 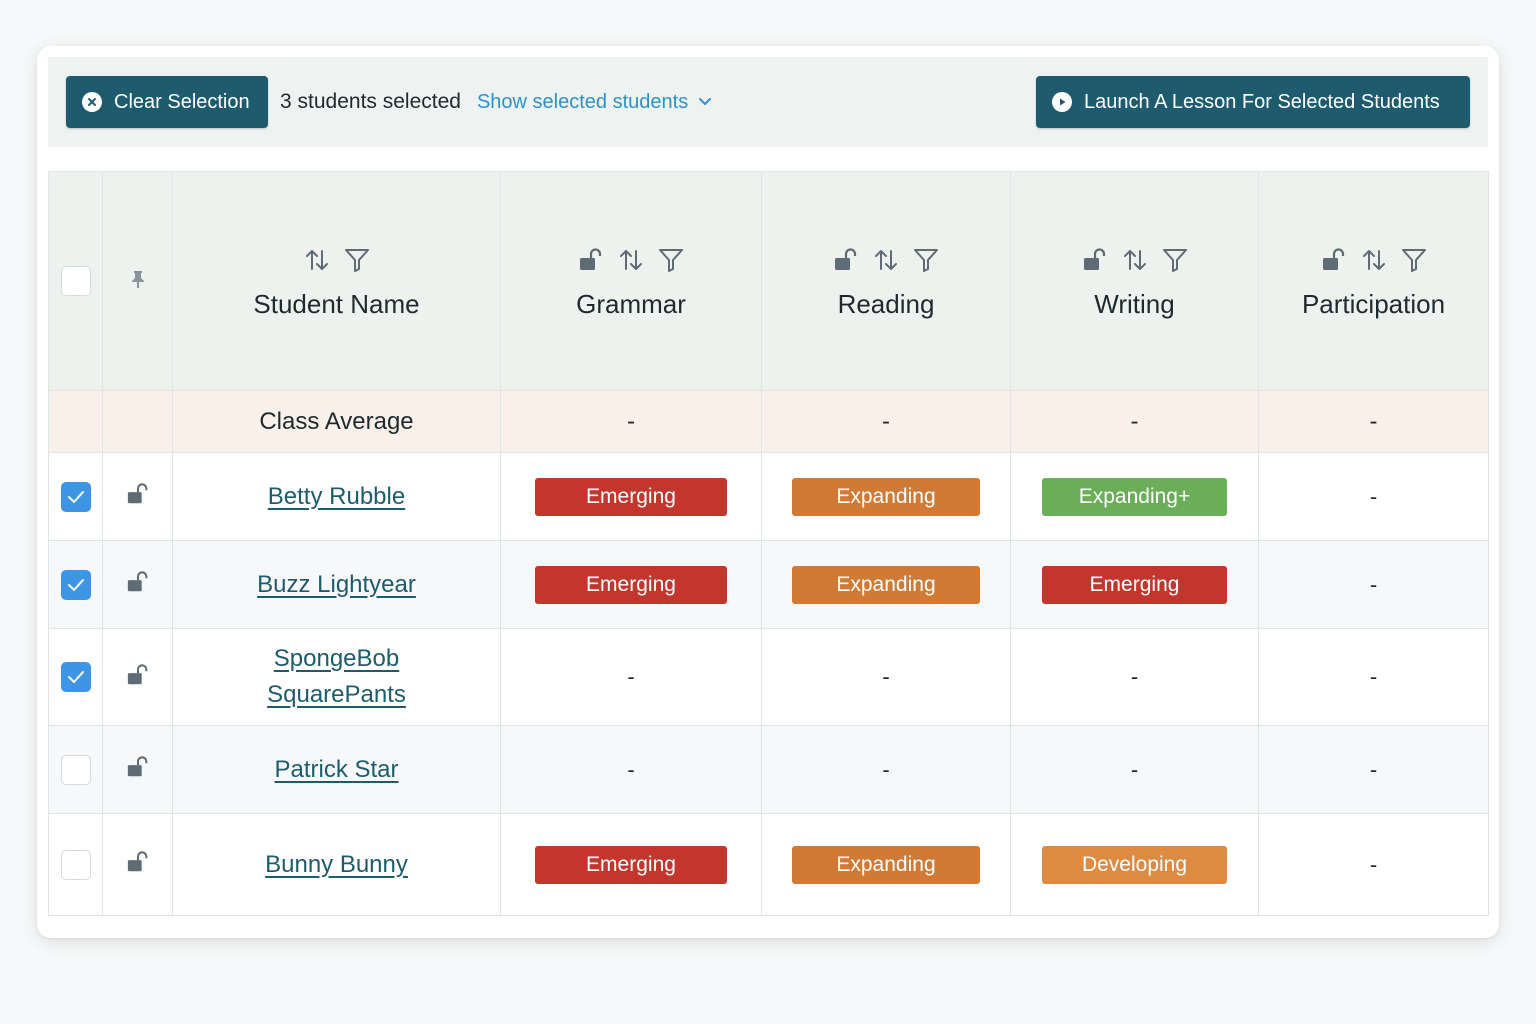 I want to click on grammar-header: Grammar, so click(x=631, y=281).